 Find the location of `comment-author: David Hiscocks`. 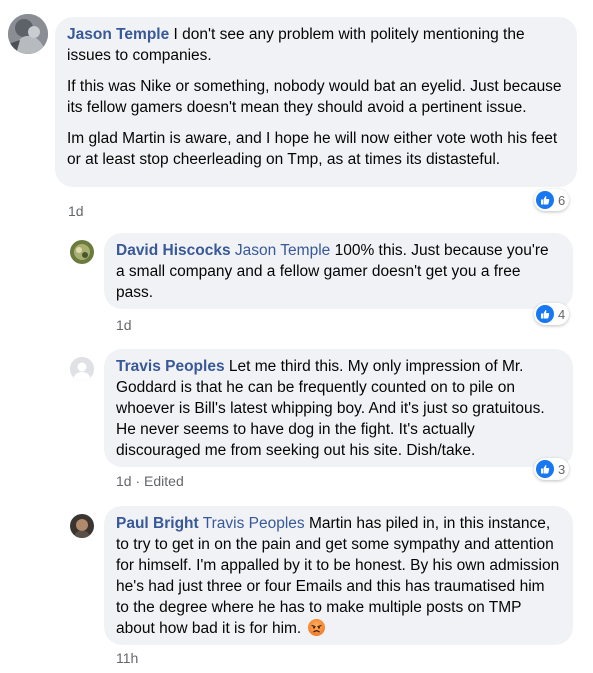

comment-author: David Hiscocks is located at coordinates (173, 250).